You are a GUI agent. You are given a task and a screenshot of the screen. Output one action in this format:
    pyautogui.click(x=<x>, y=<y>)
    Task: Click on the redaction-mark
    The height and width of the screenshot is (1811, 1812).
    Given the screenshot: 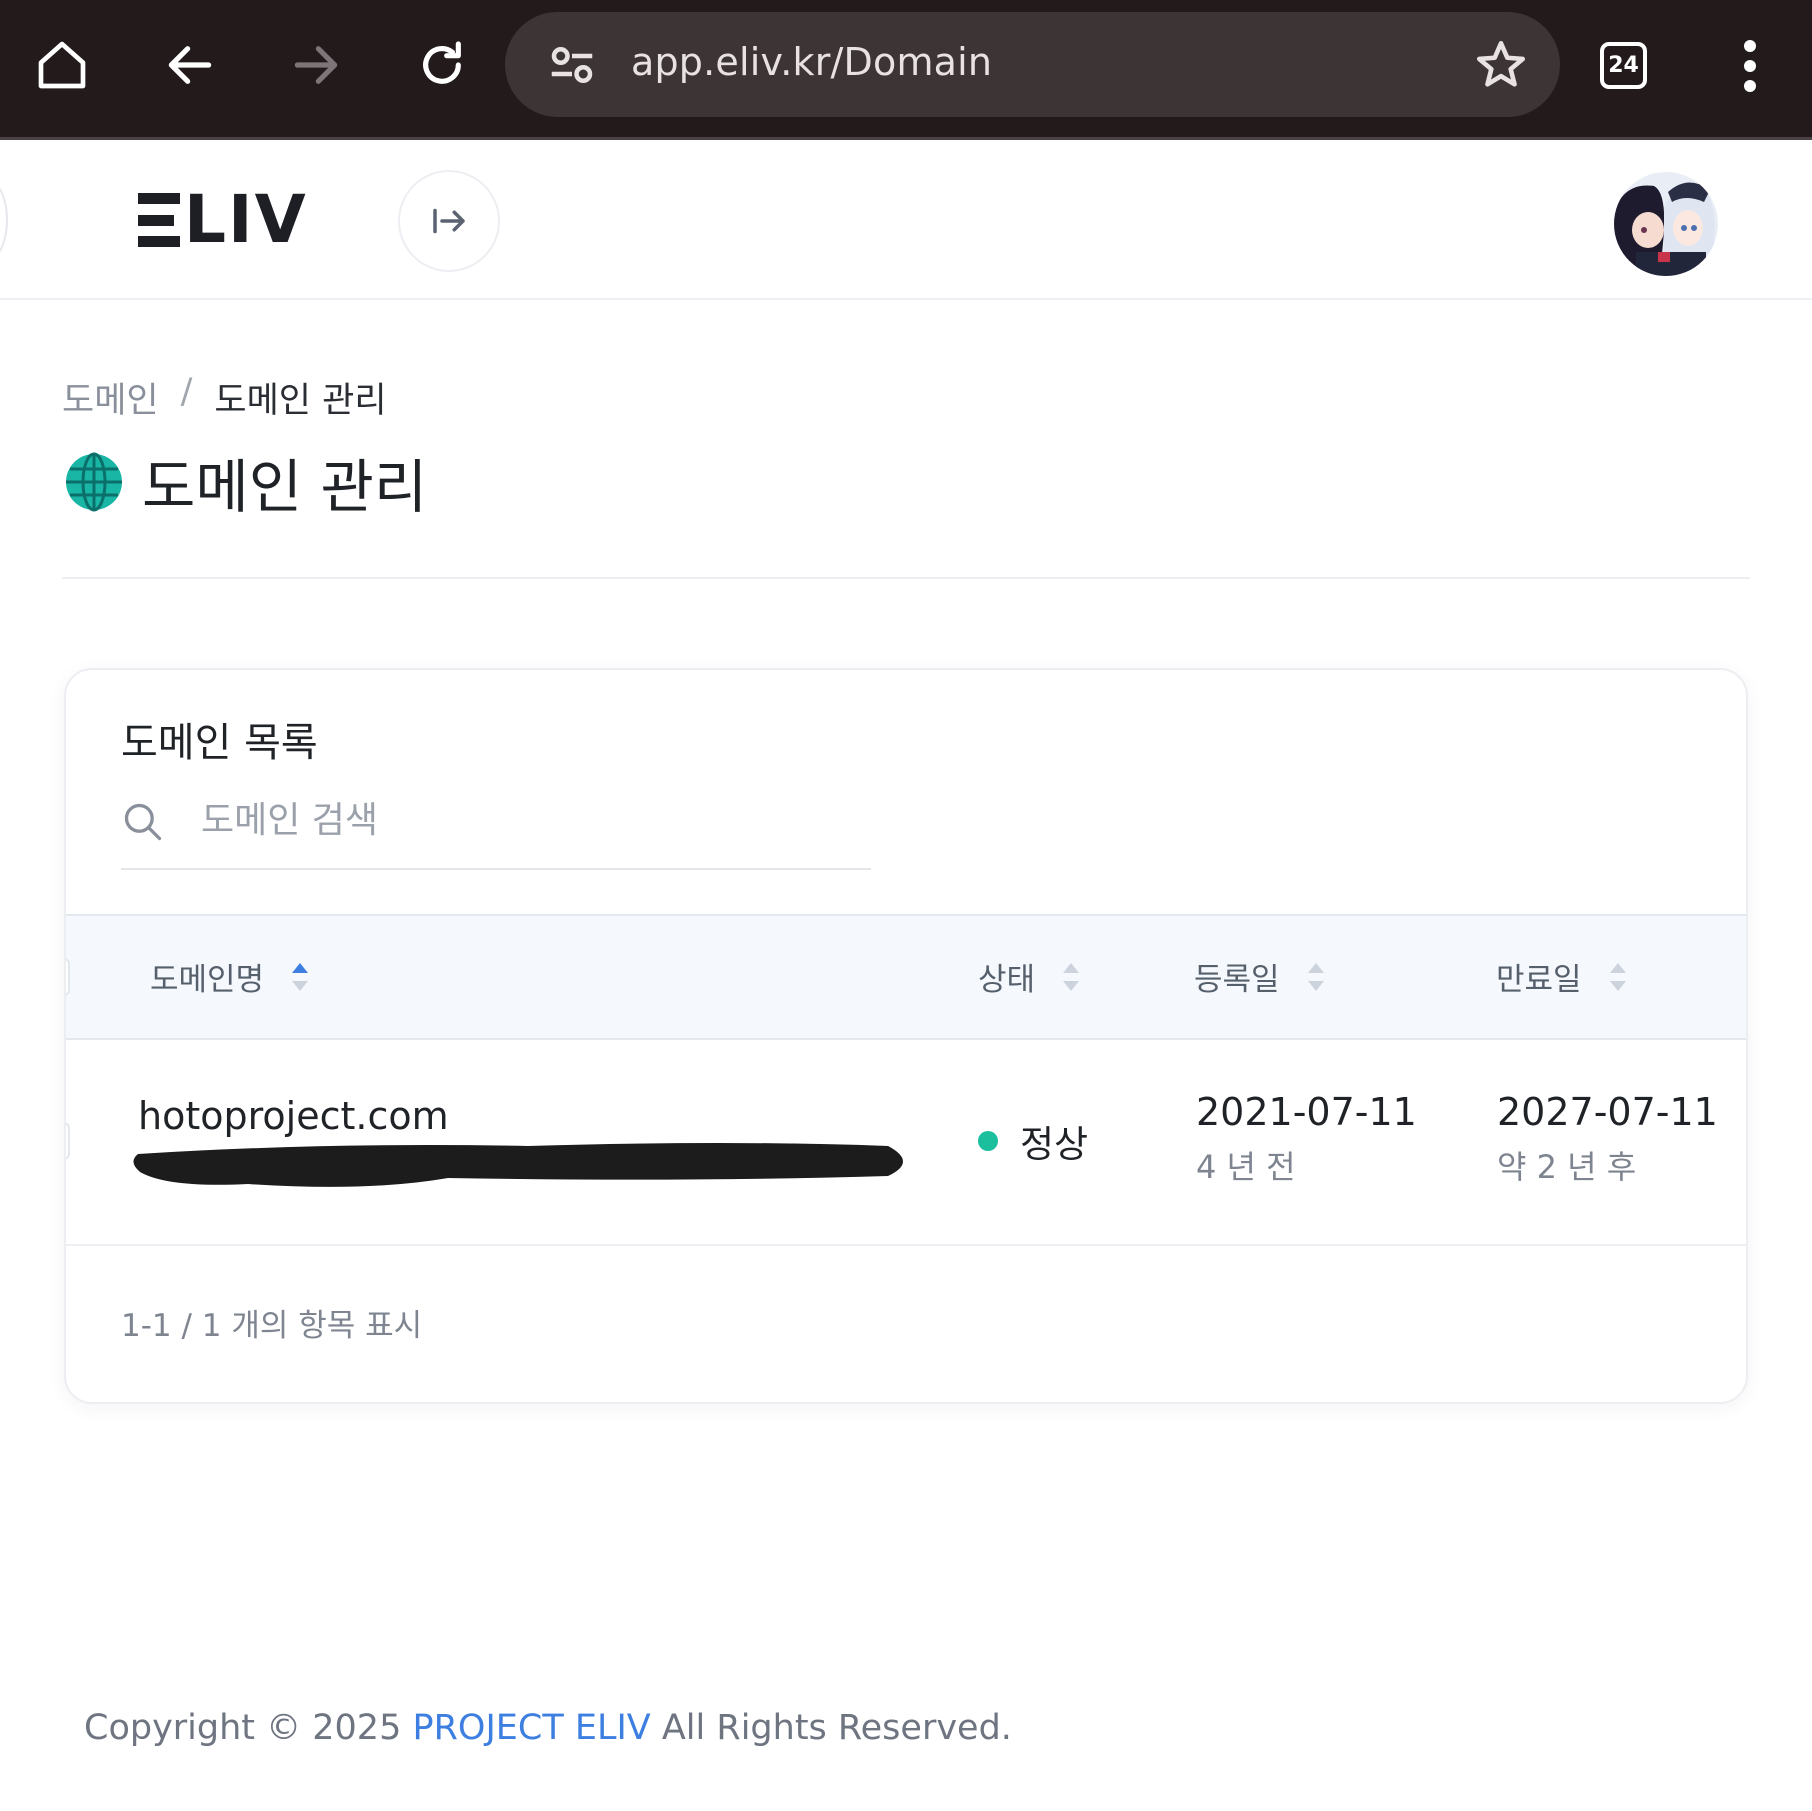 What is the action you would take?
    pyautogui.click(x=518, y=1165)
    